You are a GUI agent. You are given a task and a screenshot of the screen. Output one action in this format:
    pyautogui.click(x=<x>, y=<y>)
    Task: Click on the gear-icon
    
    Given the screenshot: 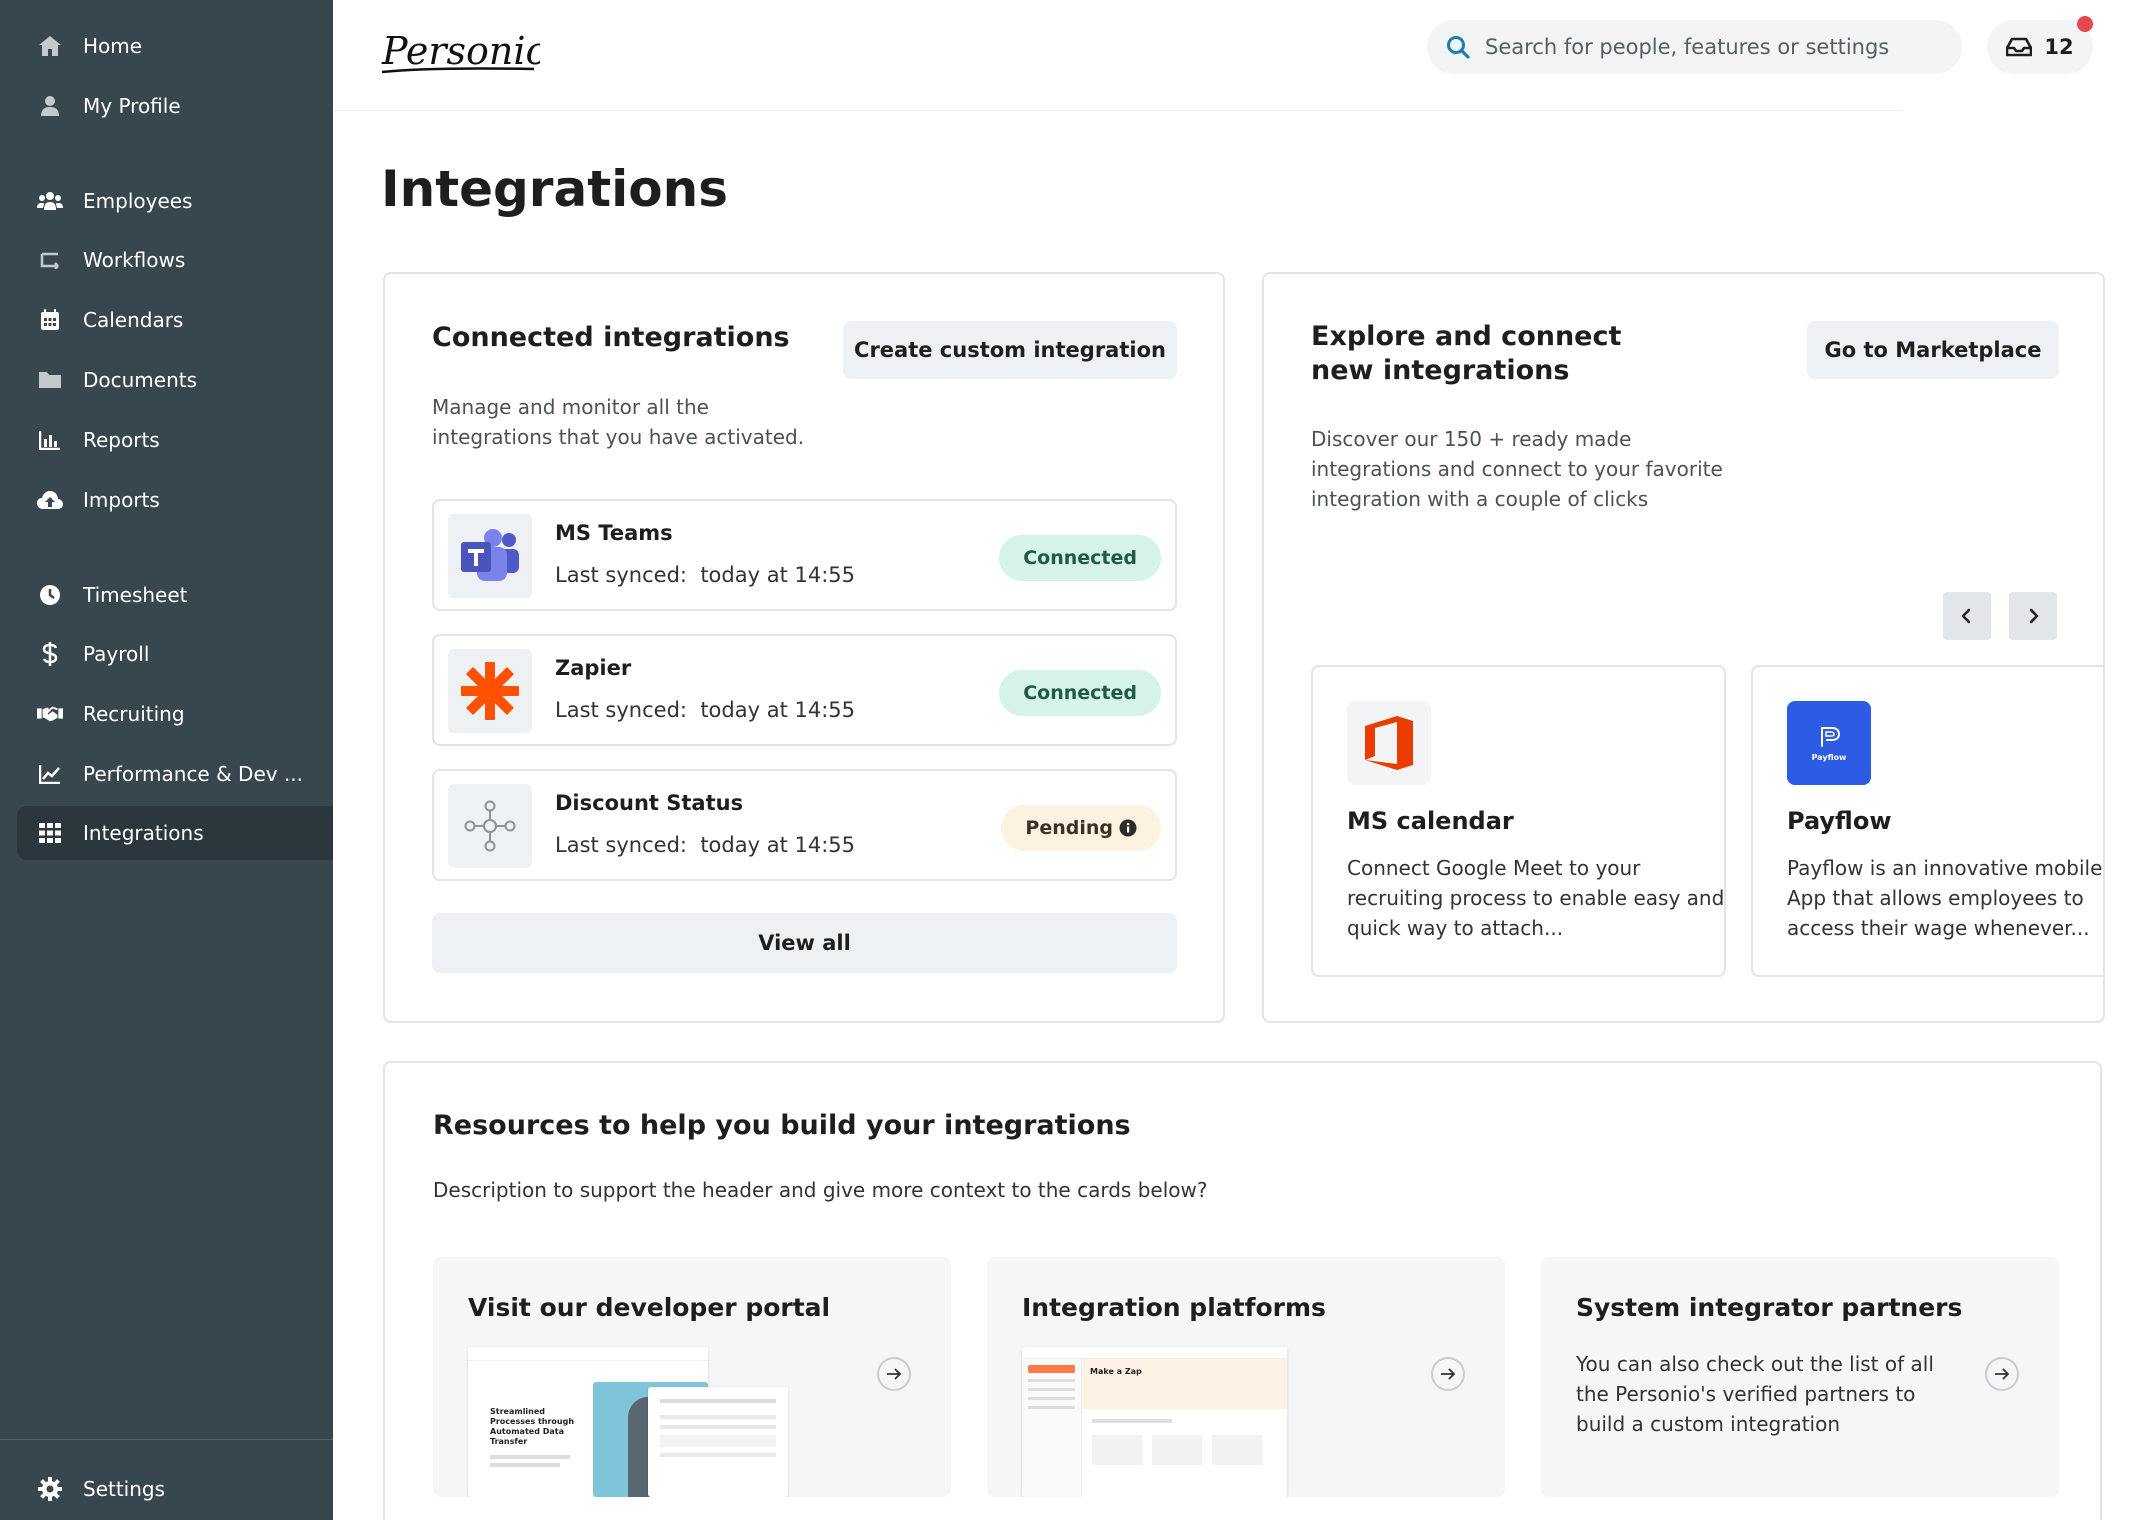 What is the action you would take?
    pyautogui.click(x=50, y=1489)
    